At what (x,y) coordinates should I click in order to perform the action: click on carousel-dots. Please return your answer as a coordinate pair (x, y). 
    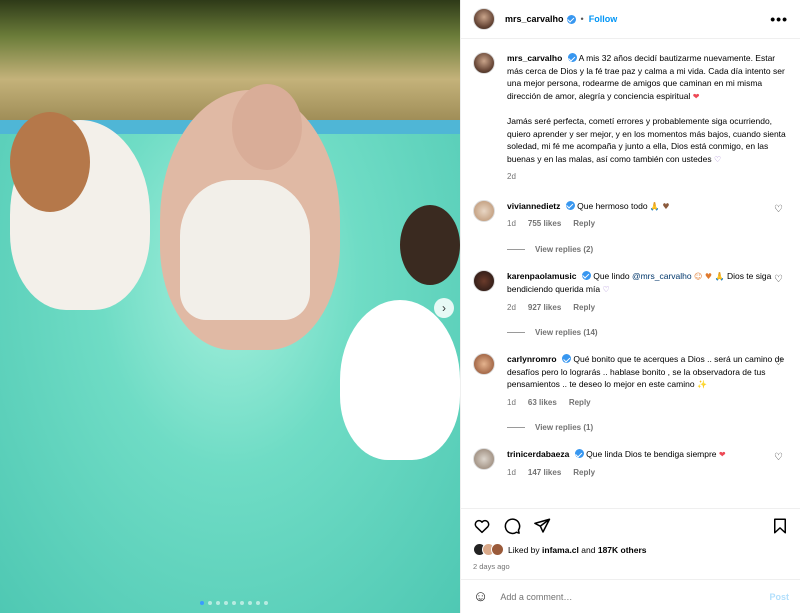
    Looking at the image, I should click on (234, 603).